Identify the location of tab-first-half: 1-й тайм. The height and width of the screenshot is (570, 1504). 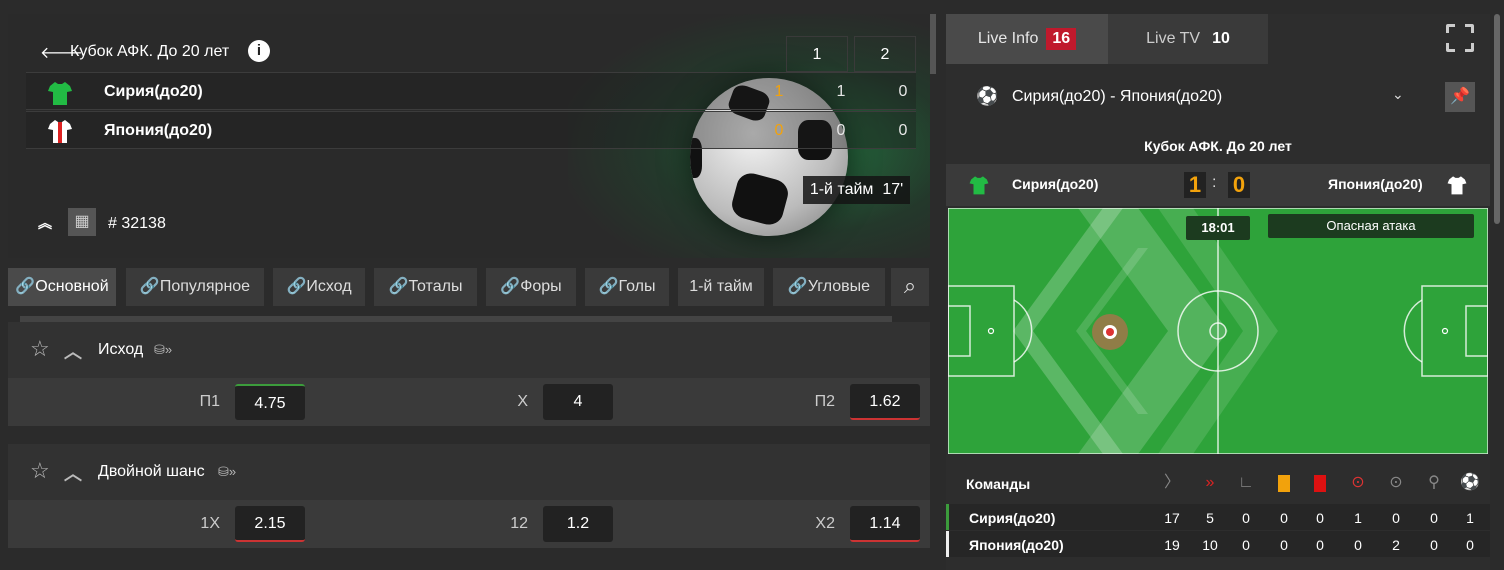
(721, 287).